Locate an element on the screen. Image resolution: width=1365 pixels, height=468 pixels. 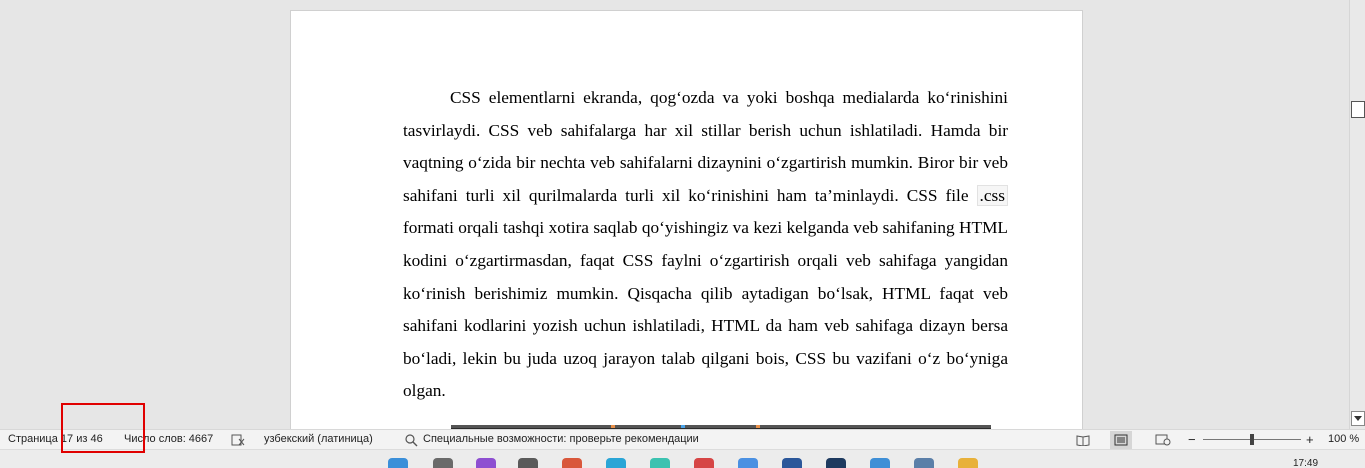
chevron-down-icon is located at coordinates (1358, 418).